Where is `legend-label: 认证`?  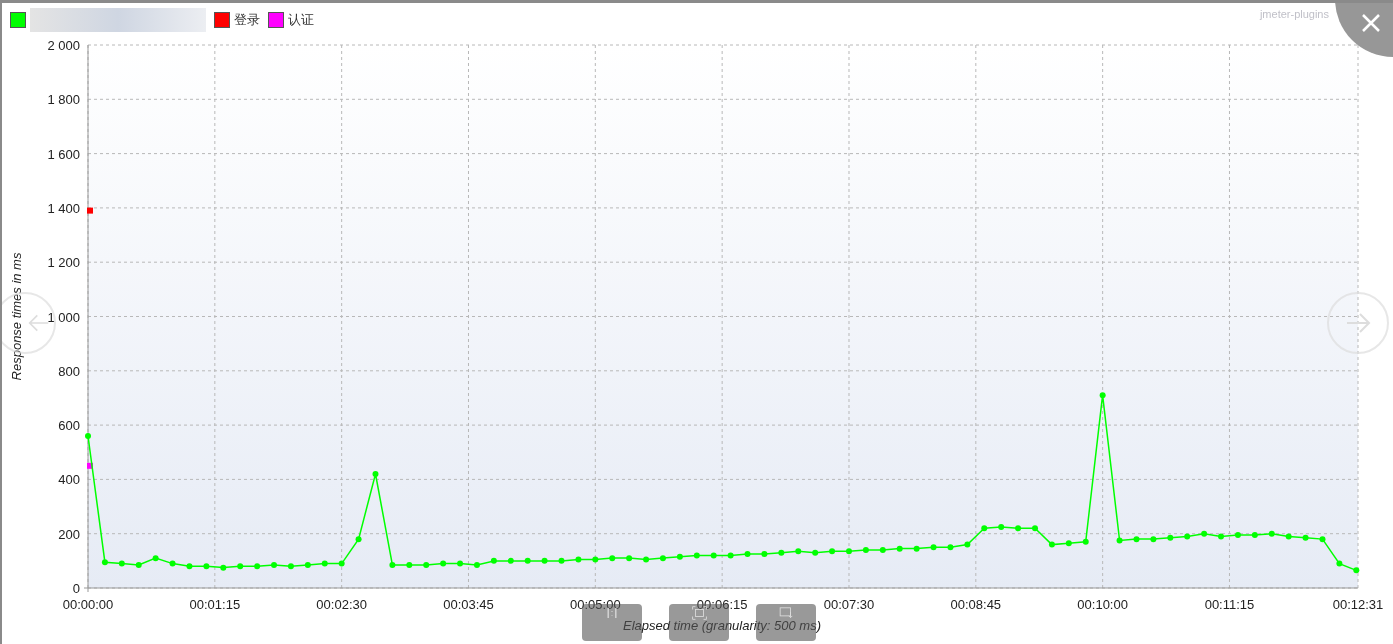 legend-label: 认证 is located at coordinates (301, 19).